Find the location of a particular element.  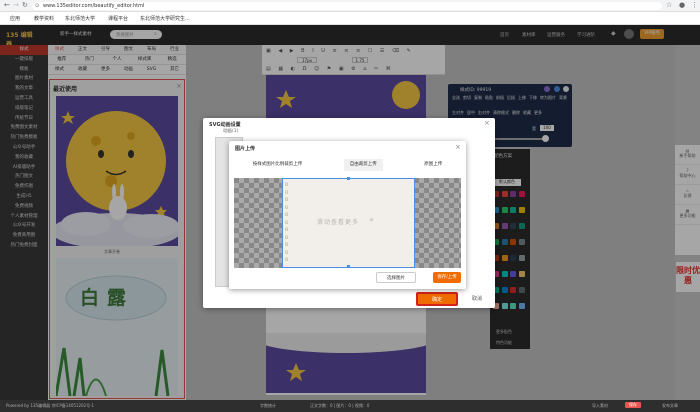

watermark-text: 滑动查看更多 is located at coordinates (338, 222).